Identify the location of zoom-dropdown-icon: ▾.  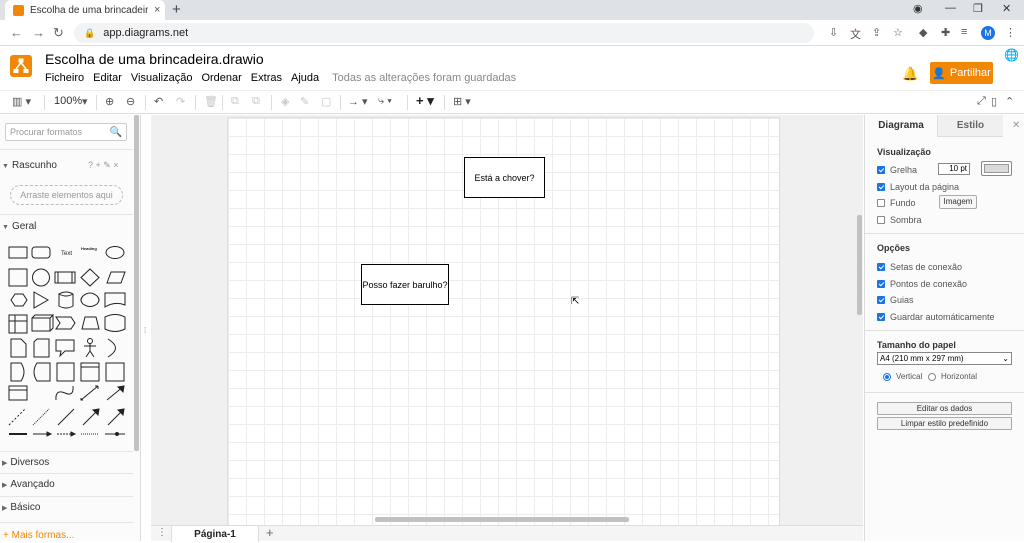
(85, 101).